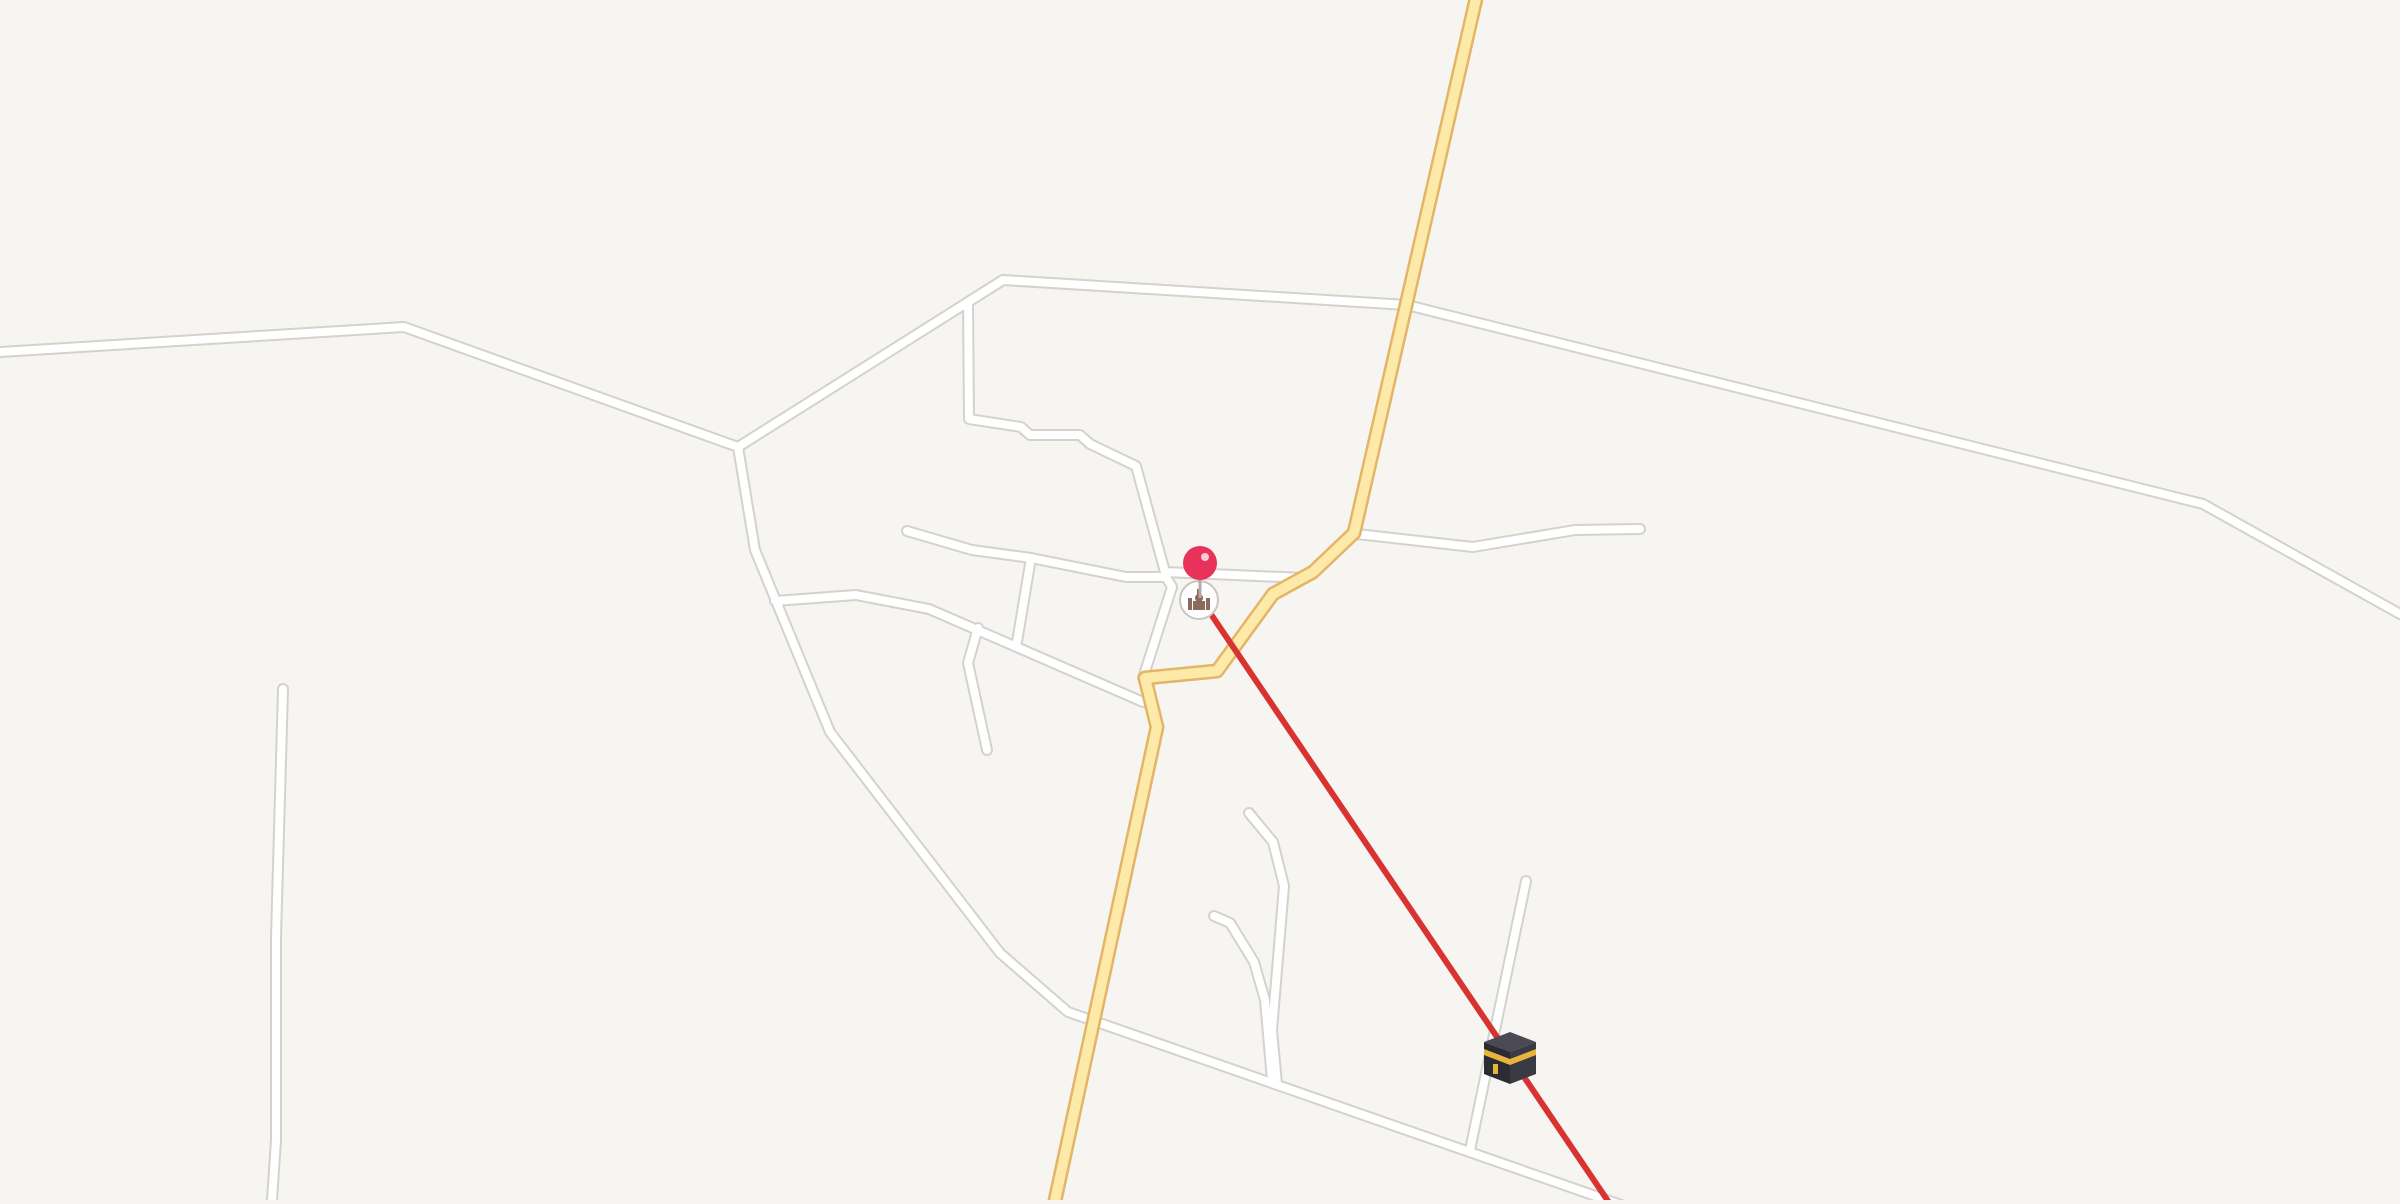 The height and width of the screenshot is (1204, 2400). I want to click on kaaba-icon, so click(1510, 1058).